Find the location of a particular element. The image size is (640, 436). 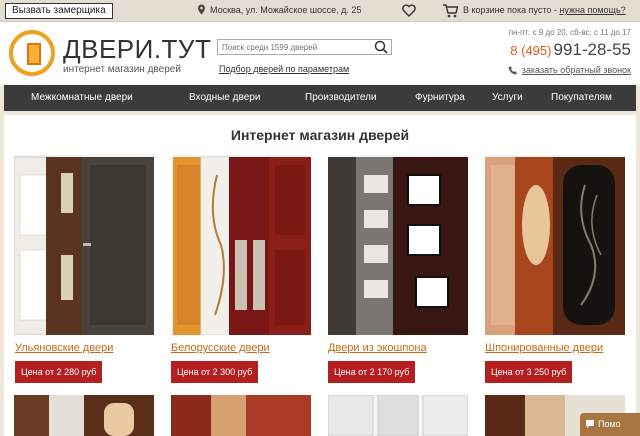

nav-interior-doors: Межкомнатные двери is located at coordinates (82, 98).